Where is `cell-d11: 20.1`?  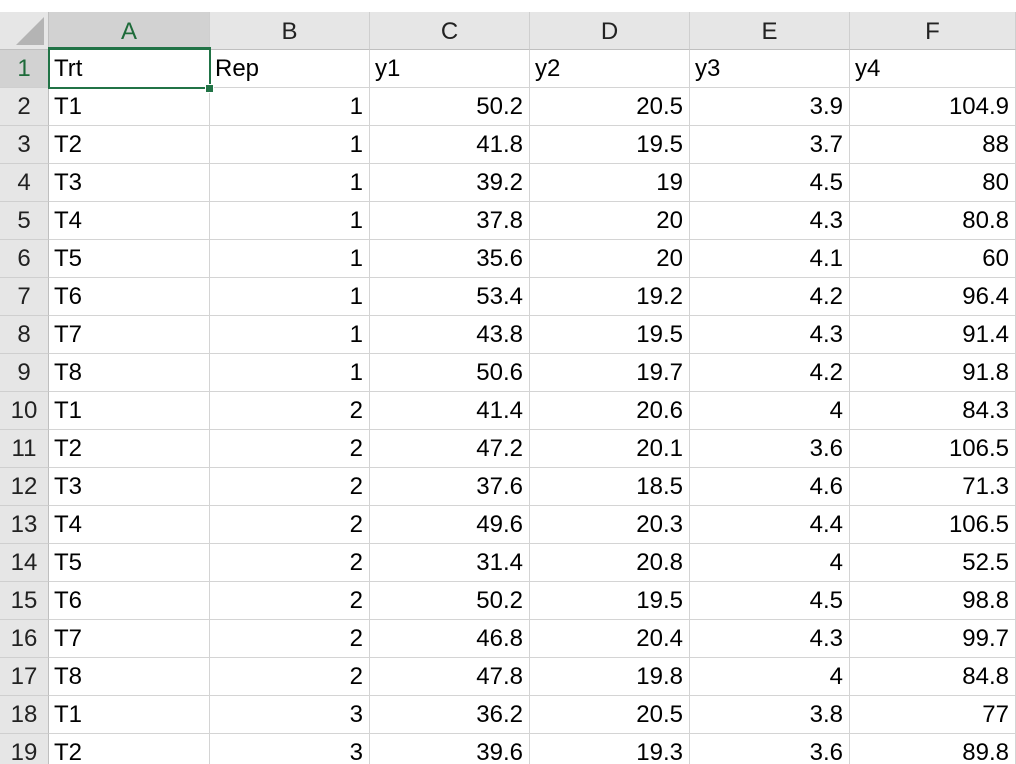
cell-d11: 20.1 is located at coordinates (610, 449).